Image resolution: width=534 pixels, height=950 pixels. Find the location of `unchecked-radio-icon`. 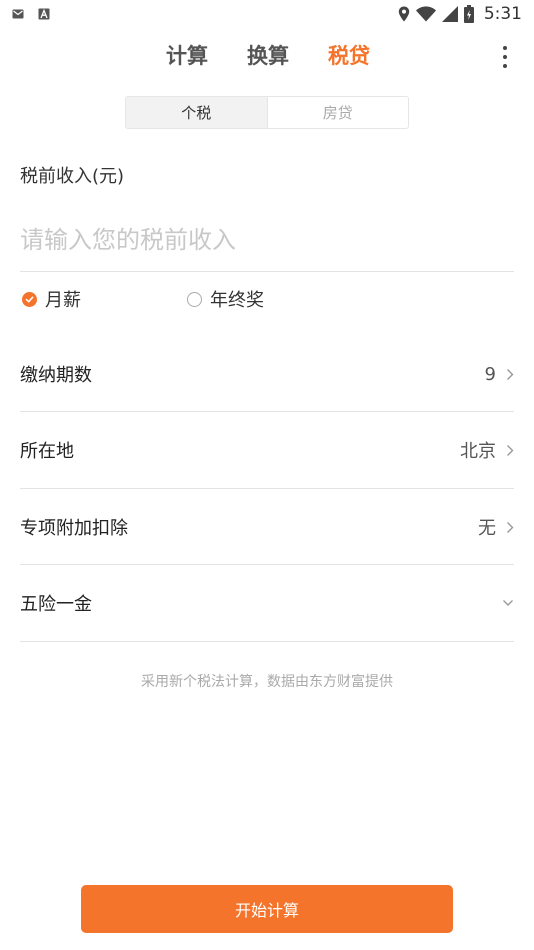

unchecked-radio-icon is located at coordinates (194, 299).